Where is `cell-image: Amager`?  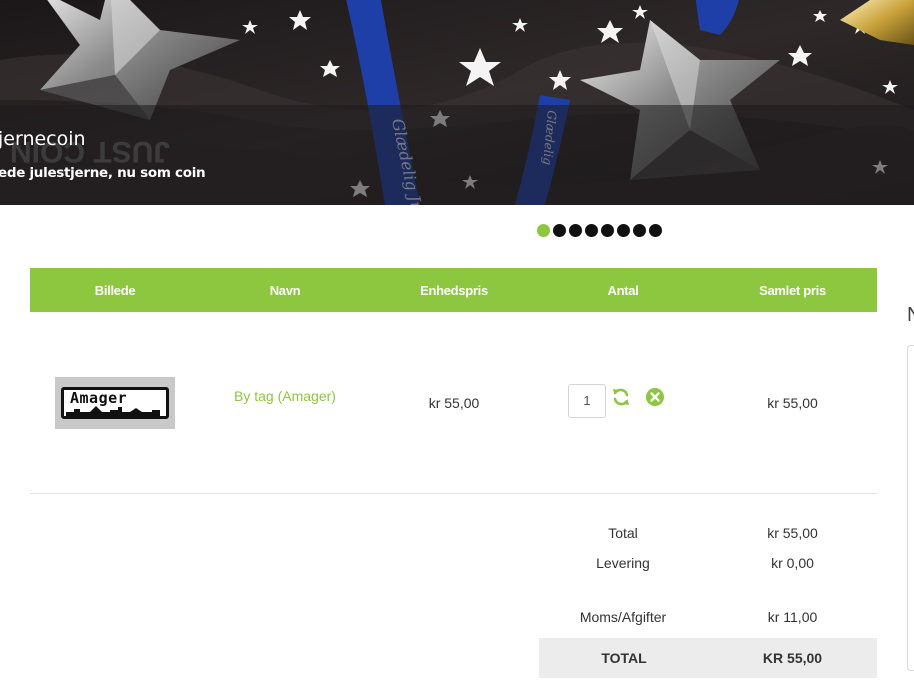
cell-image: Amager is located at coordinates (115, 402).